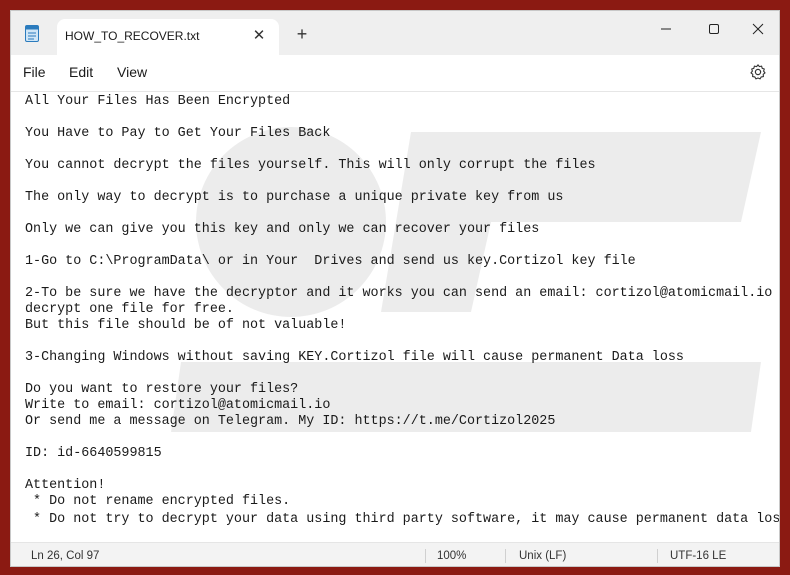 This screenshot has width=790, height=575. Describe the element at coordinates (65, 485) in the screenshot. I see `text-line: Attention!` at that location.